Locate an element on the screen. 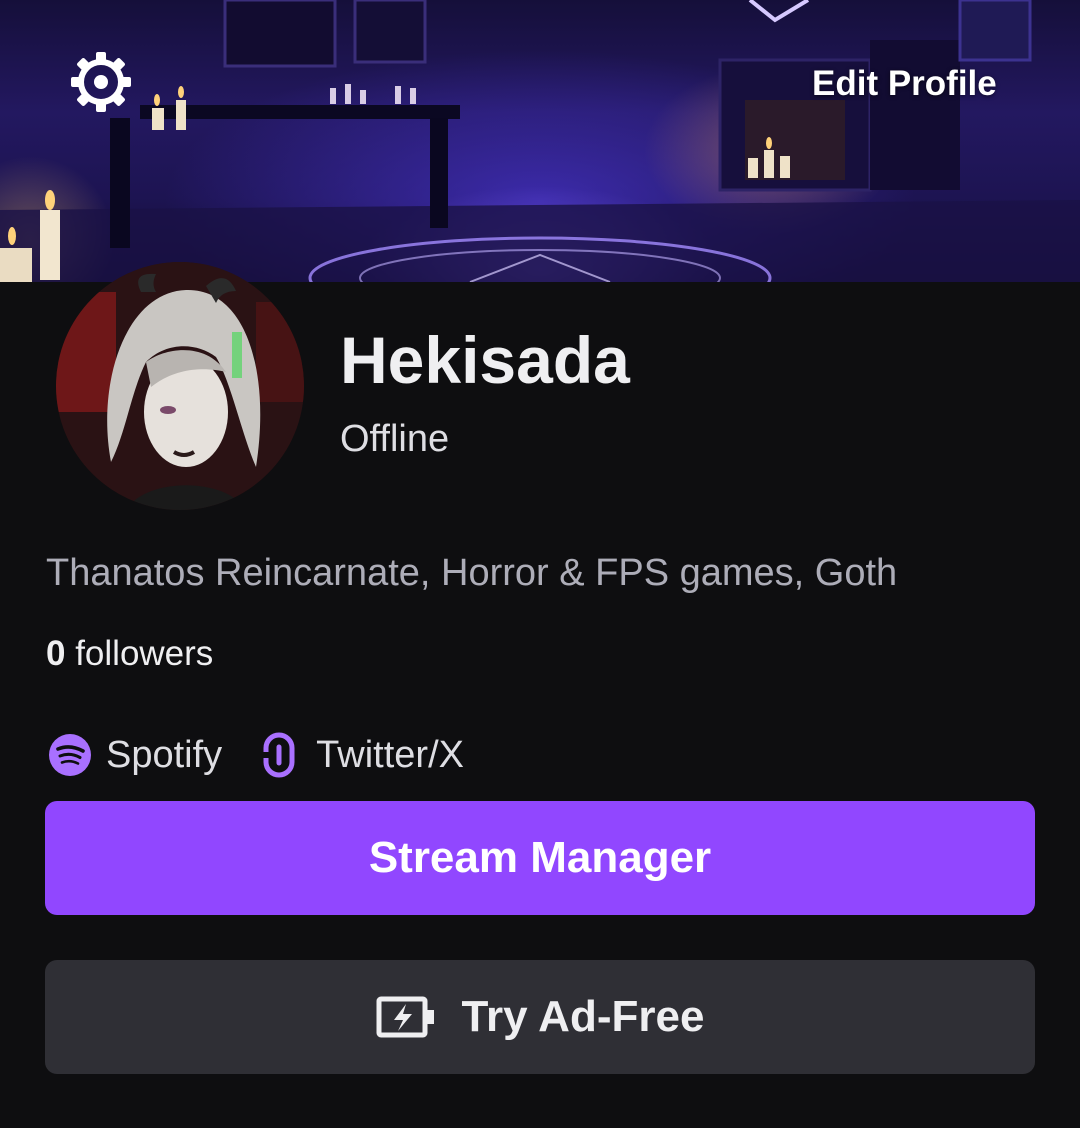 This screenshot has width=1080, height=1128. edit-profile-button: Edit Profile is located at coordinates (904, 84).